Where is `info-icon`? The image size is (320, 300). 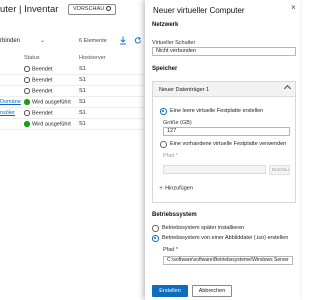
info-icon is located at coordinates (109, 8).